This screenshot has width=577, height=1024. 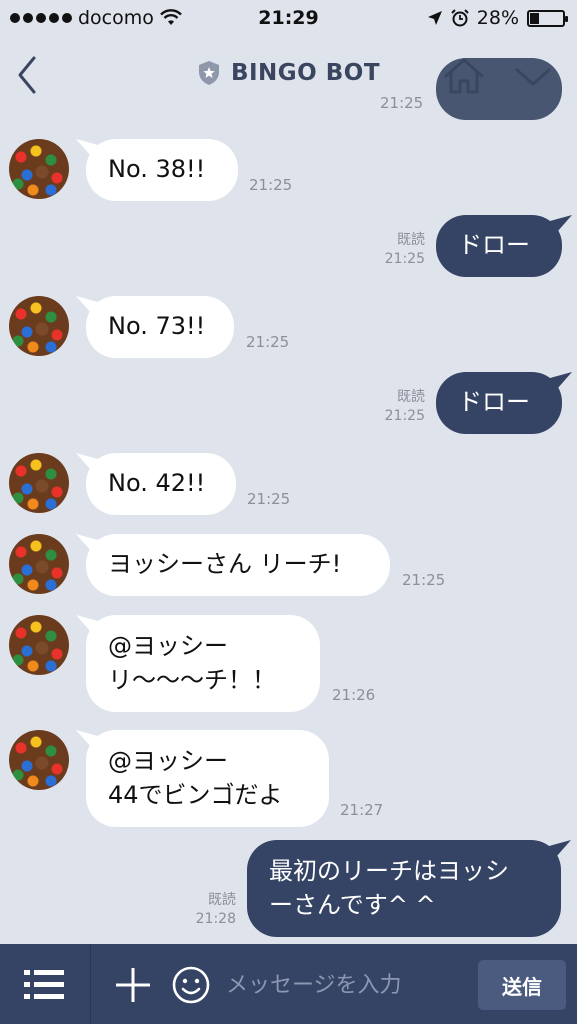 What do you see at coordinates (352, 904) in the screenshot?
I see `message-text-line: ーさんです^ ^` at bounding box center [352, 904].